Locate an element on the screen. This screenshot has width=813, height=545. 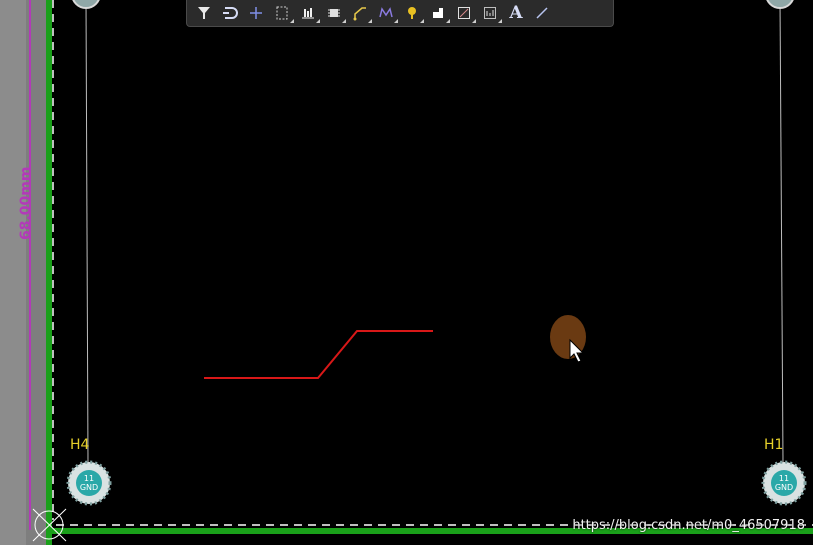
text-button: A is located at coordinates (516, 13).